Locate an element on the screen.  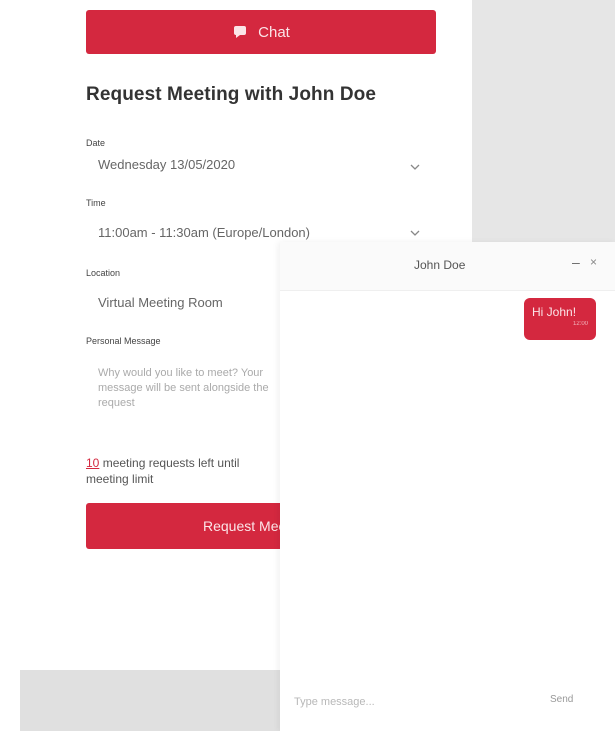
date-label: Date is located at coordinates (96, 143).